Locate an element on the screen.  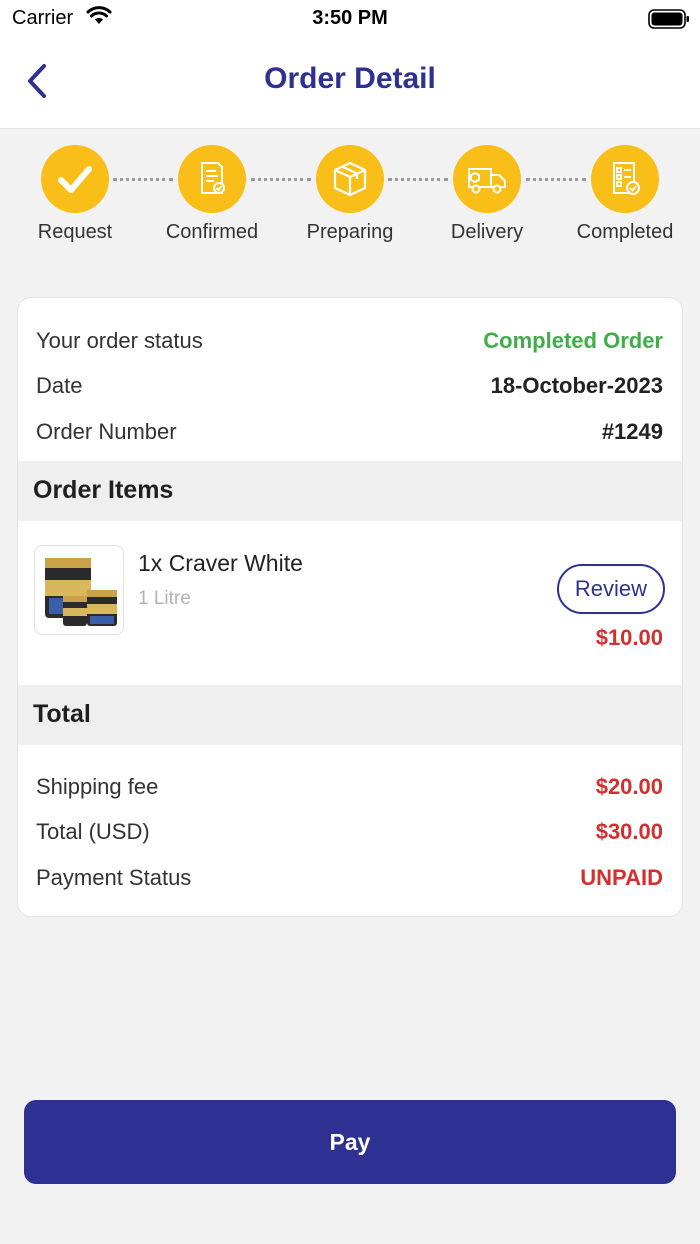
step-label: Completed is located at coordinates (625, 232).